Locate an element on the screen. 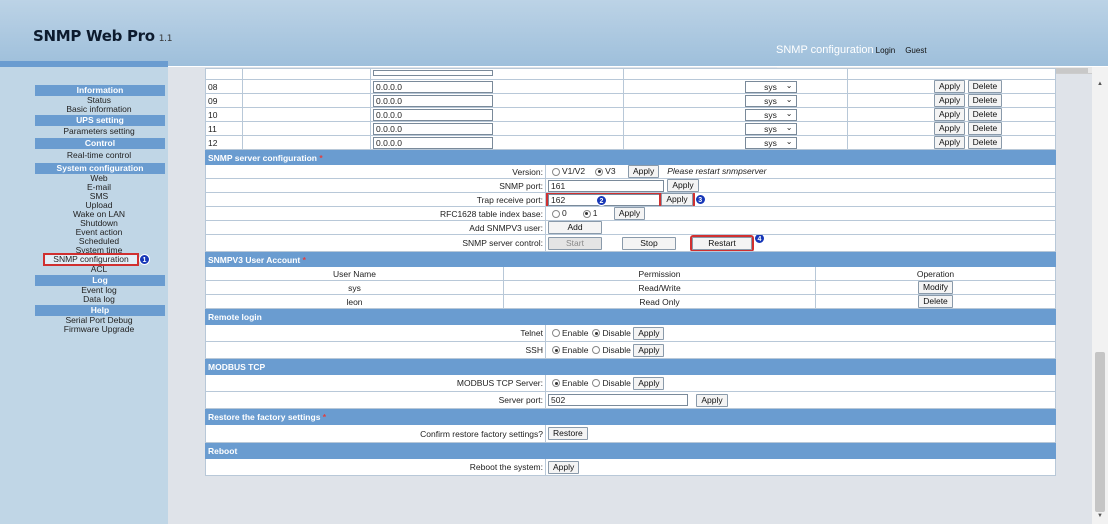 Image resolution: width=1108 pixels, height=524 pixels. table-row: sys Read/Write Modify is located at coordinates (631, 287).